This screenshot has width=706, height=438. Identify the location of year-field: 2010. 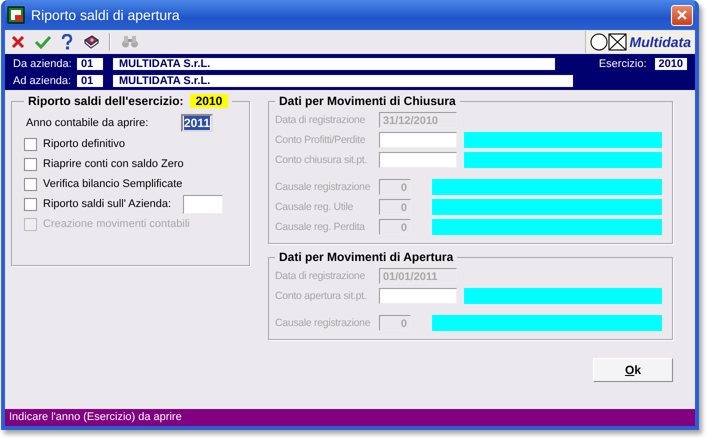
(670, 64).